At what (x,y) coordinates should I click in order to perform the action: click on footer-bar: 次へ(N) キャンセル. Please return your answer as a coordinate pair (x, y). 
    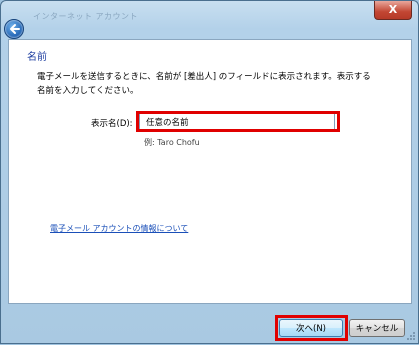
    Looking at the image, I should click on (210, 324).